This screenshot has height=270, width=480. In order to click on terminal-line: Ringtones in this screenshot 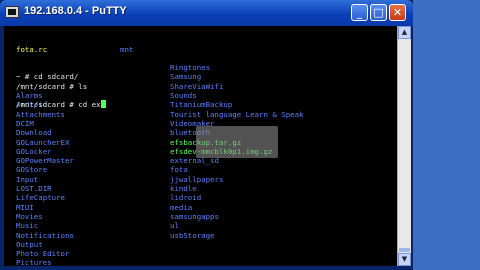, I will do `click(190, 68)`.